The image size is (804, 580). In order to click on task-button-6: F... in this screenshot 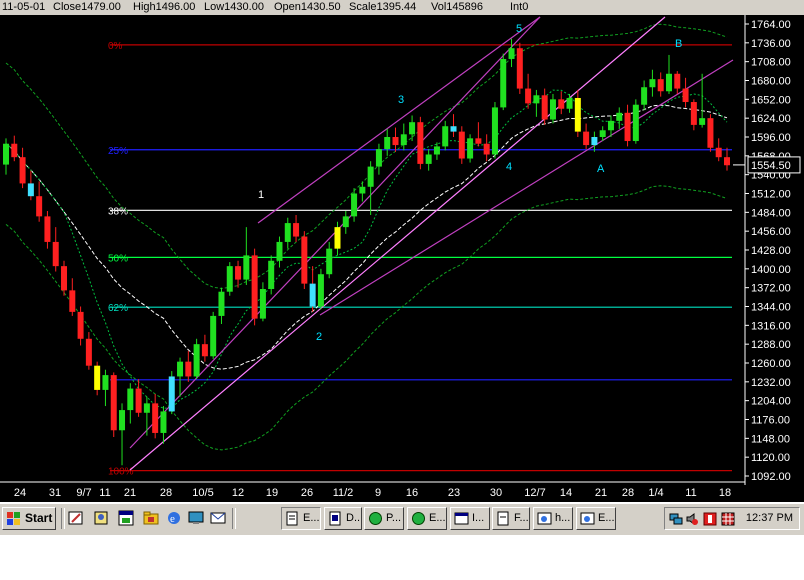, I will do `click(511, 518)`.